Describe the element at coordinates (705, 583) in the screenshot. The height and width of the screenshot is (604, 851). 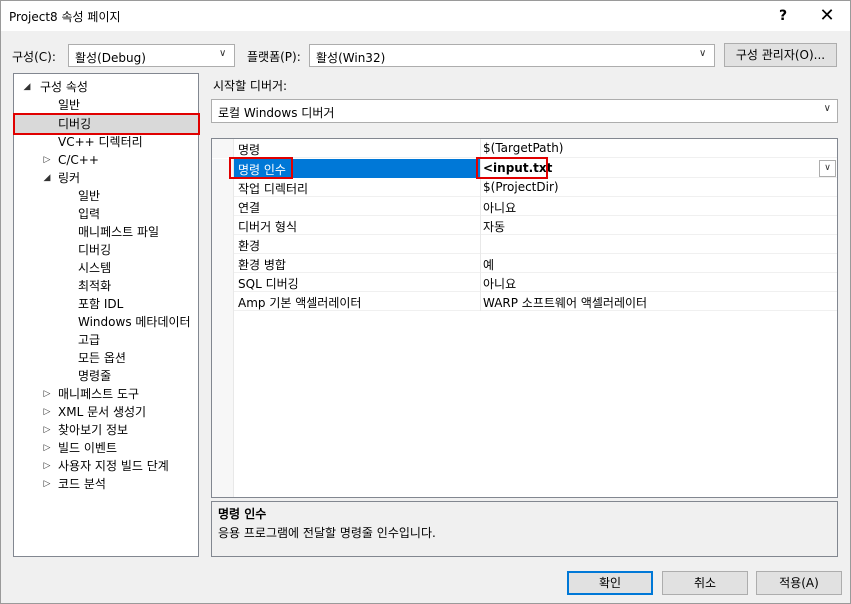
I see `cancel-button: 취소` at that location.